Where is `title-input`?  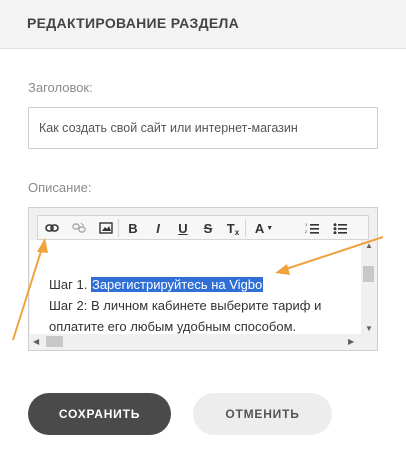 title-input is located at coordinates (203, 128).